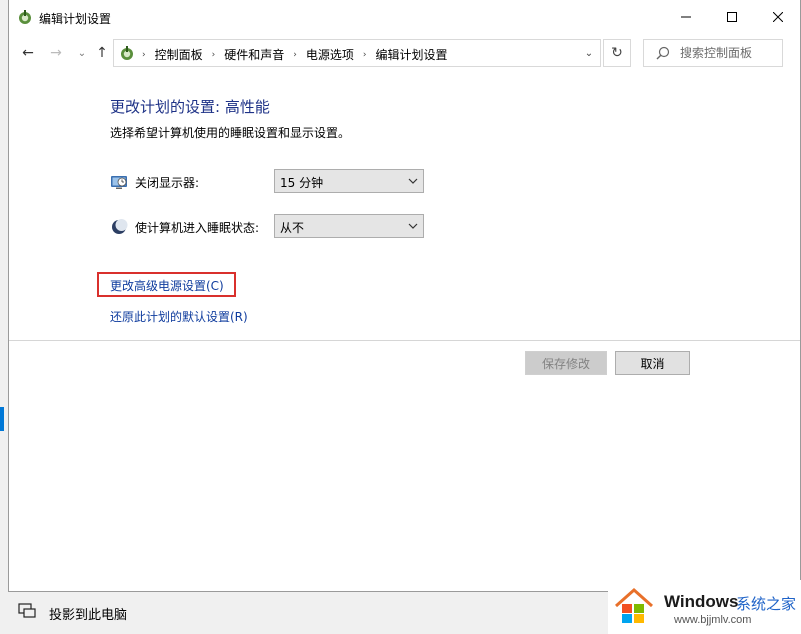 Image resolution: width=801 pixels, height=634 pixels. I want to click on arrow-right-icon: →, so click(56, 53).